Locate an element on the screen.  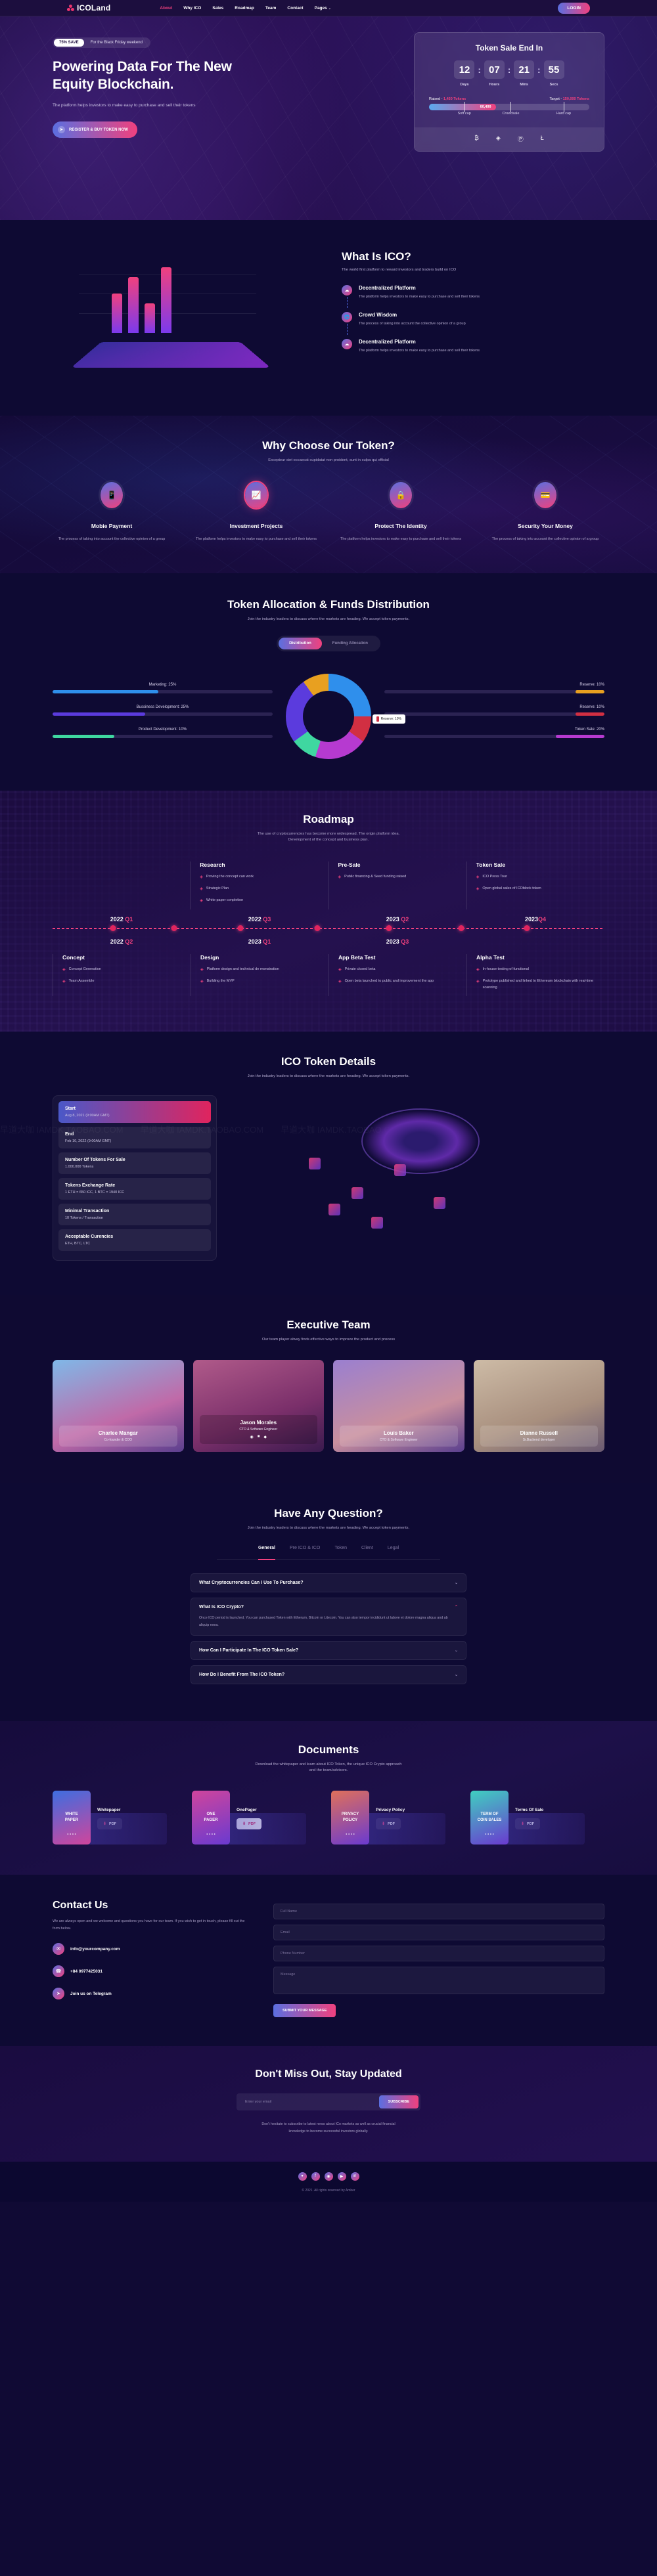
nav-item-team: Team is located at coordinates (271, 8).